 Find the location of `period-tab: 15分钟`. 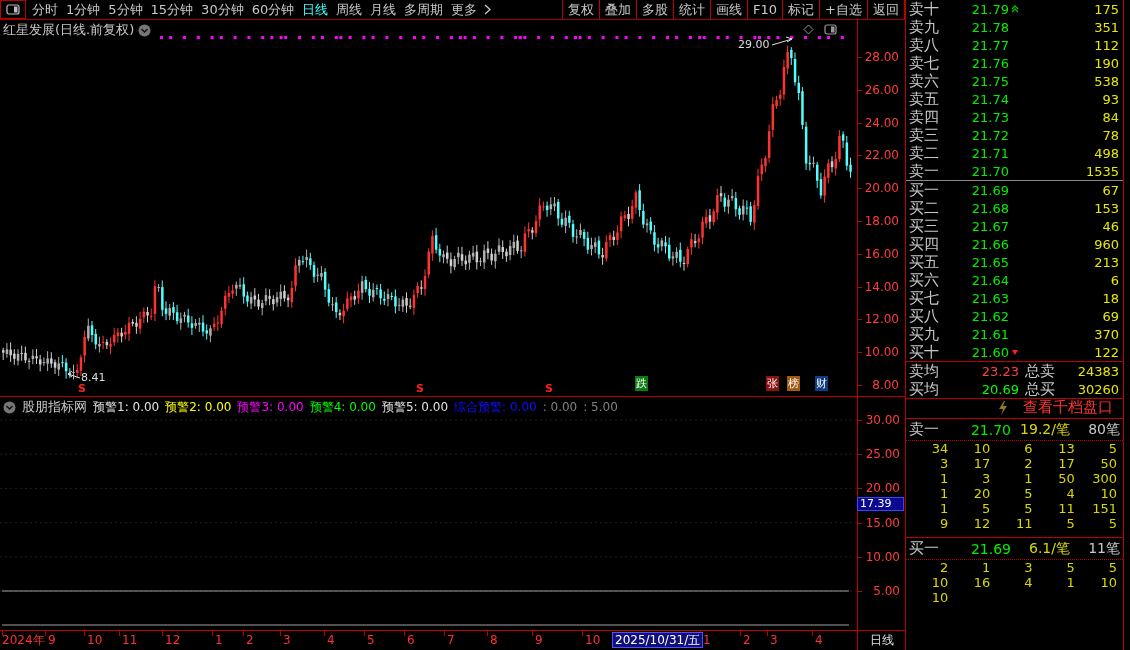

period-tab: 15分钟 is located at coordinates (172, 9).